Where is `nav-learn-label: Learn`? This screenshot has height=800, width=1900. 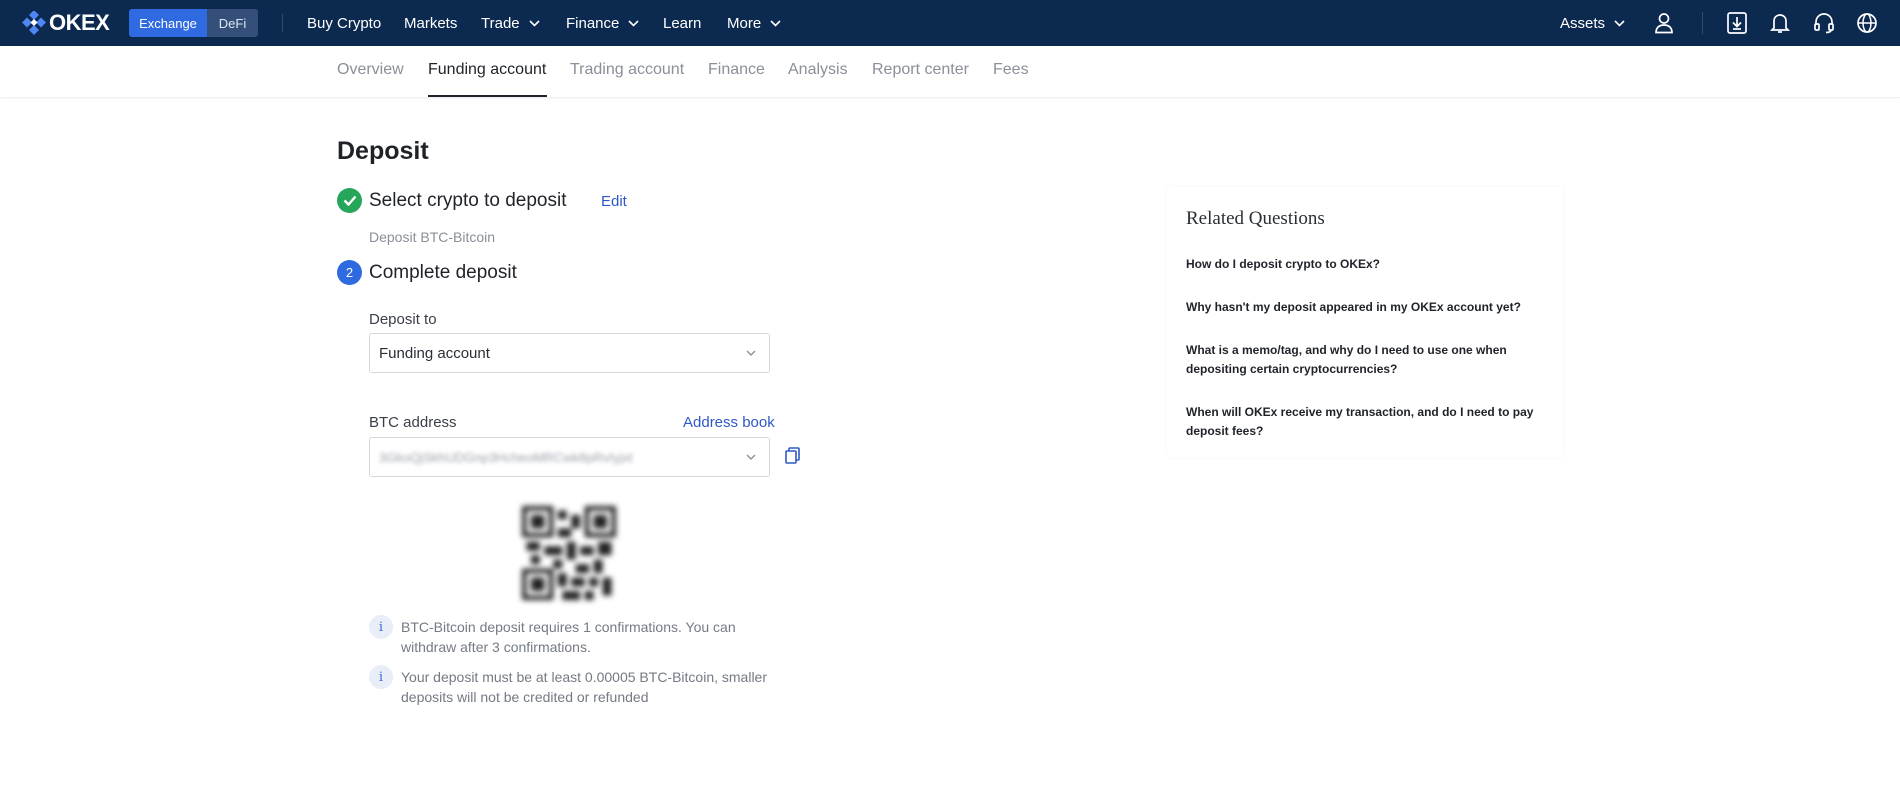 nav-learn-label: Learn is located at coordinates (682, 23).